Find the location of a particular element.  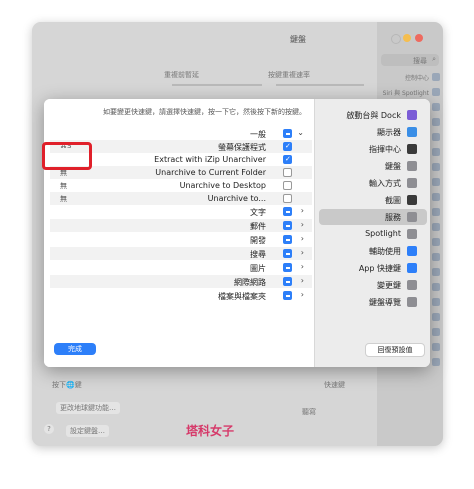

shortcut-label: Unarchive to Desktop is located at coordinates (222, 185).